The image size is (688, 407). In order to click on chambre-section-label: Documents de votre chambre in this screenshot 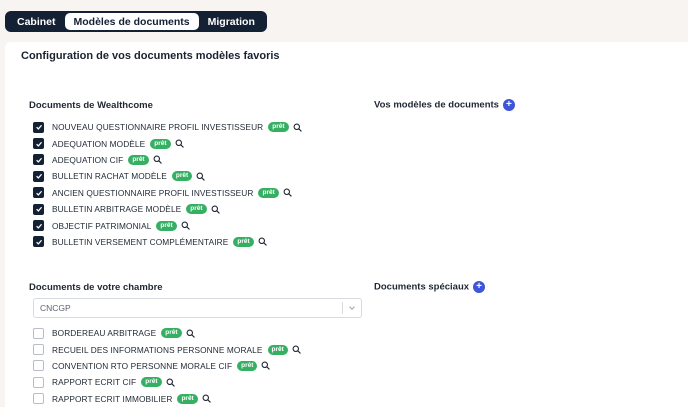, I will do `click(96, 287)`.